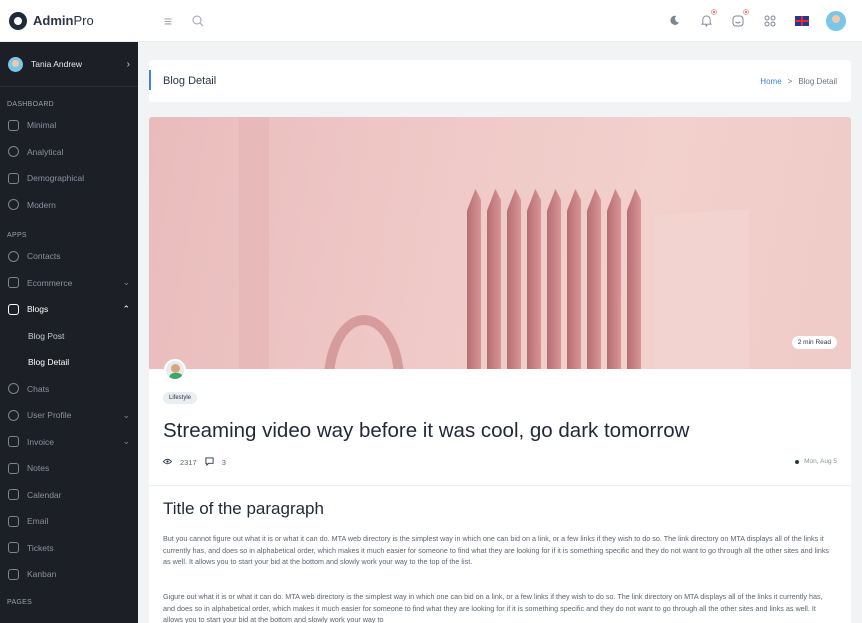 Image resolution: width=862 pixels, height=623 pixels. I want to click on sidebar-item-kanban: Kanban, so click(69, 574).